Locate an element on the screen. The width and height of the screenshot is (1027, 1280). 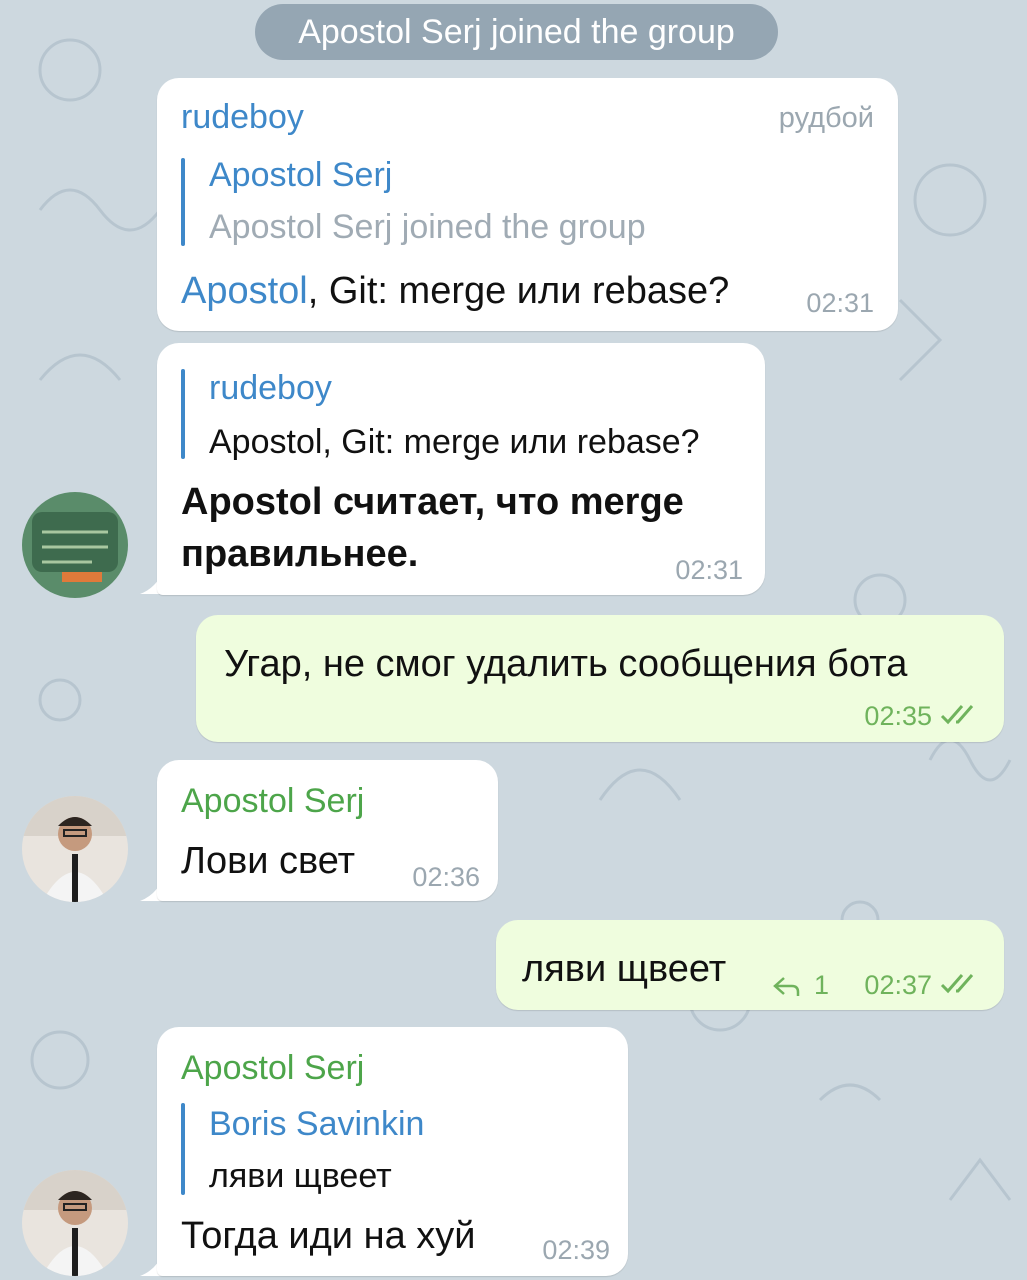
admin-badge: рудбой is located at coordinates (826, 118).